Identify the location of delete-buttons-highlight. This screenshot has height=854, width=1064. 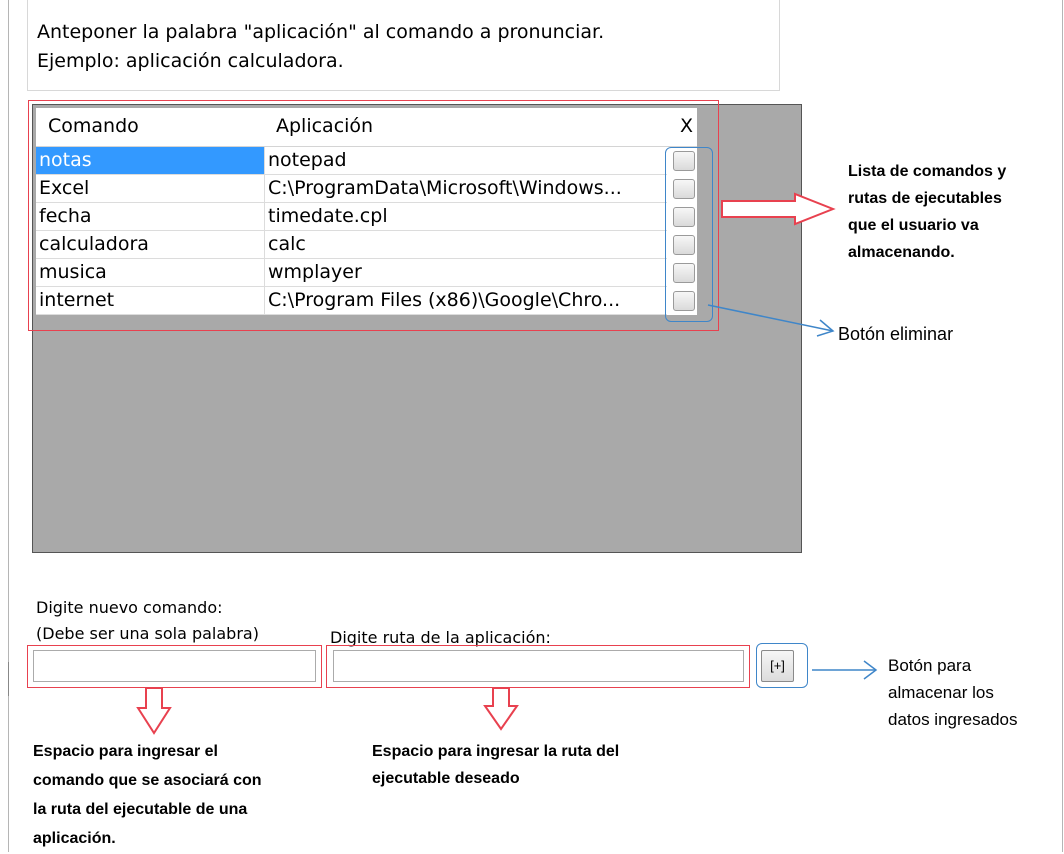
(689, 234).